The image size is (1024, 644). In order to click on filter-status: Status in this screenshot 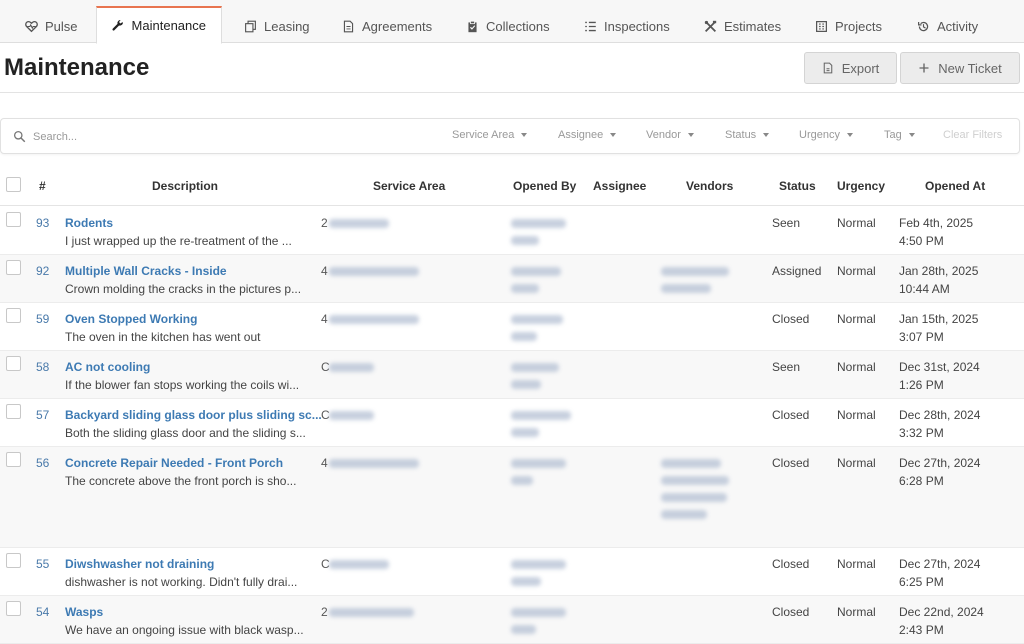, I will do `click(747, 135)`.